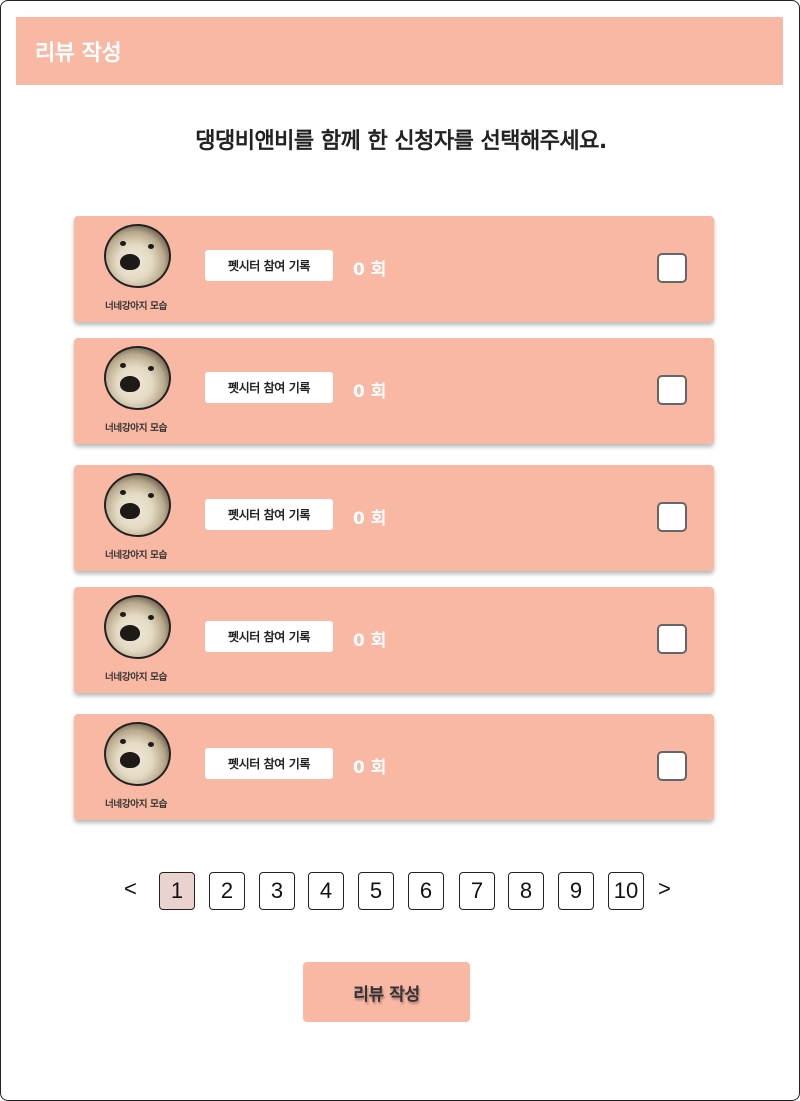 The width and height of the screenshot is (800, 1101). What do you see at coordinates (78, 53) in the screenshot?
I see `page-title: 리뷰 작성` at bounding box center [78, 53].